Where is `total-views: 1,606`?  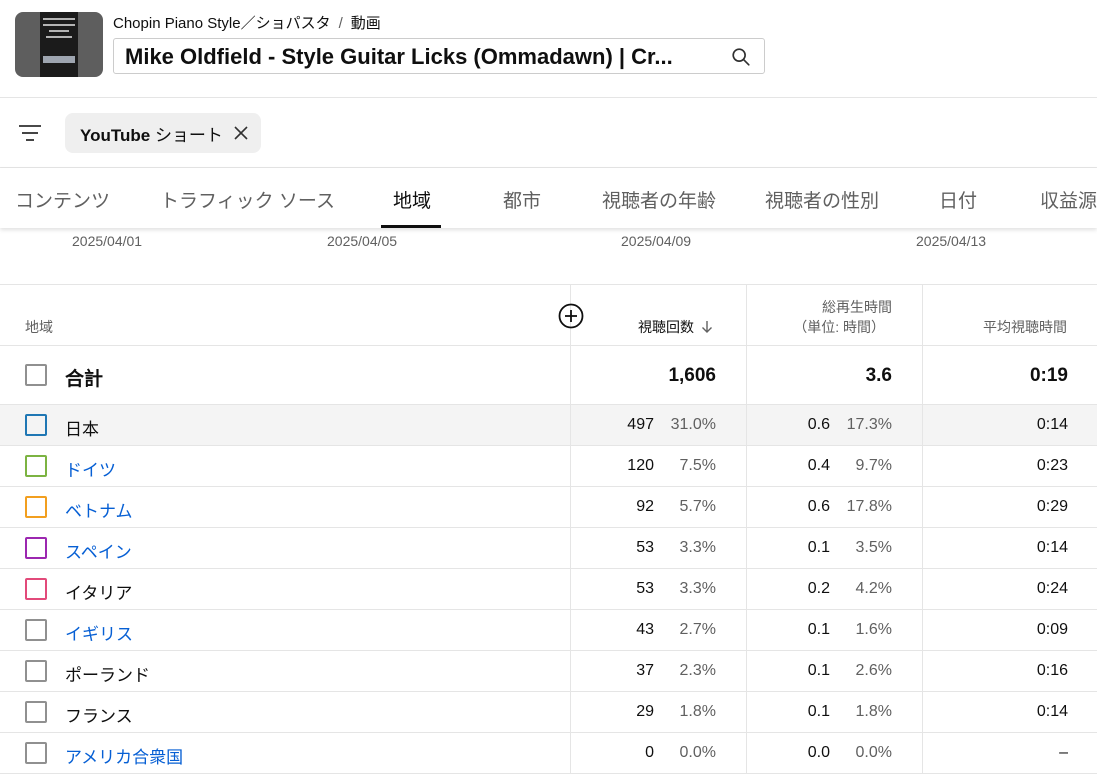 total-views: 1,606 is located at coordinates (692, 375).